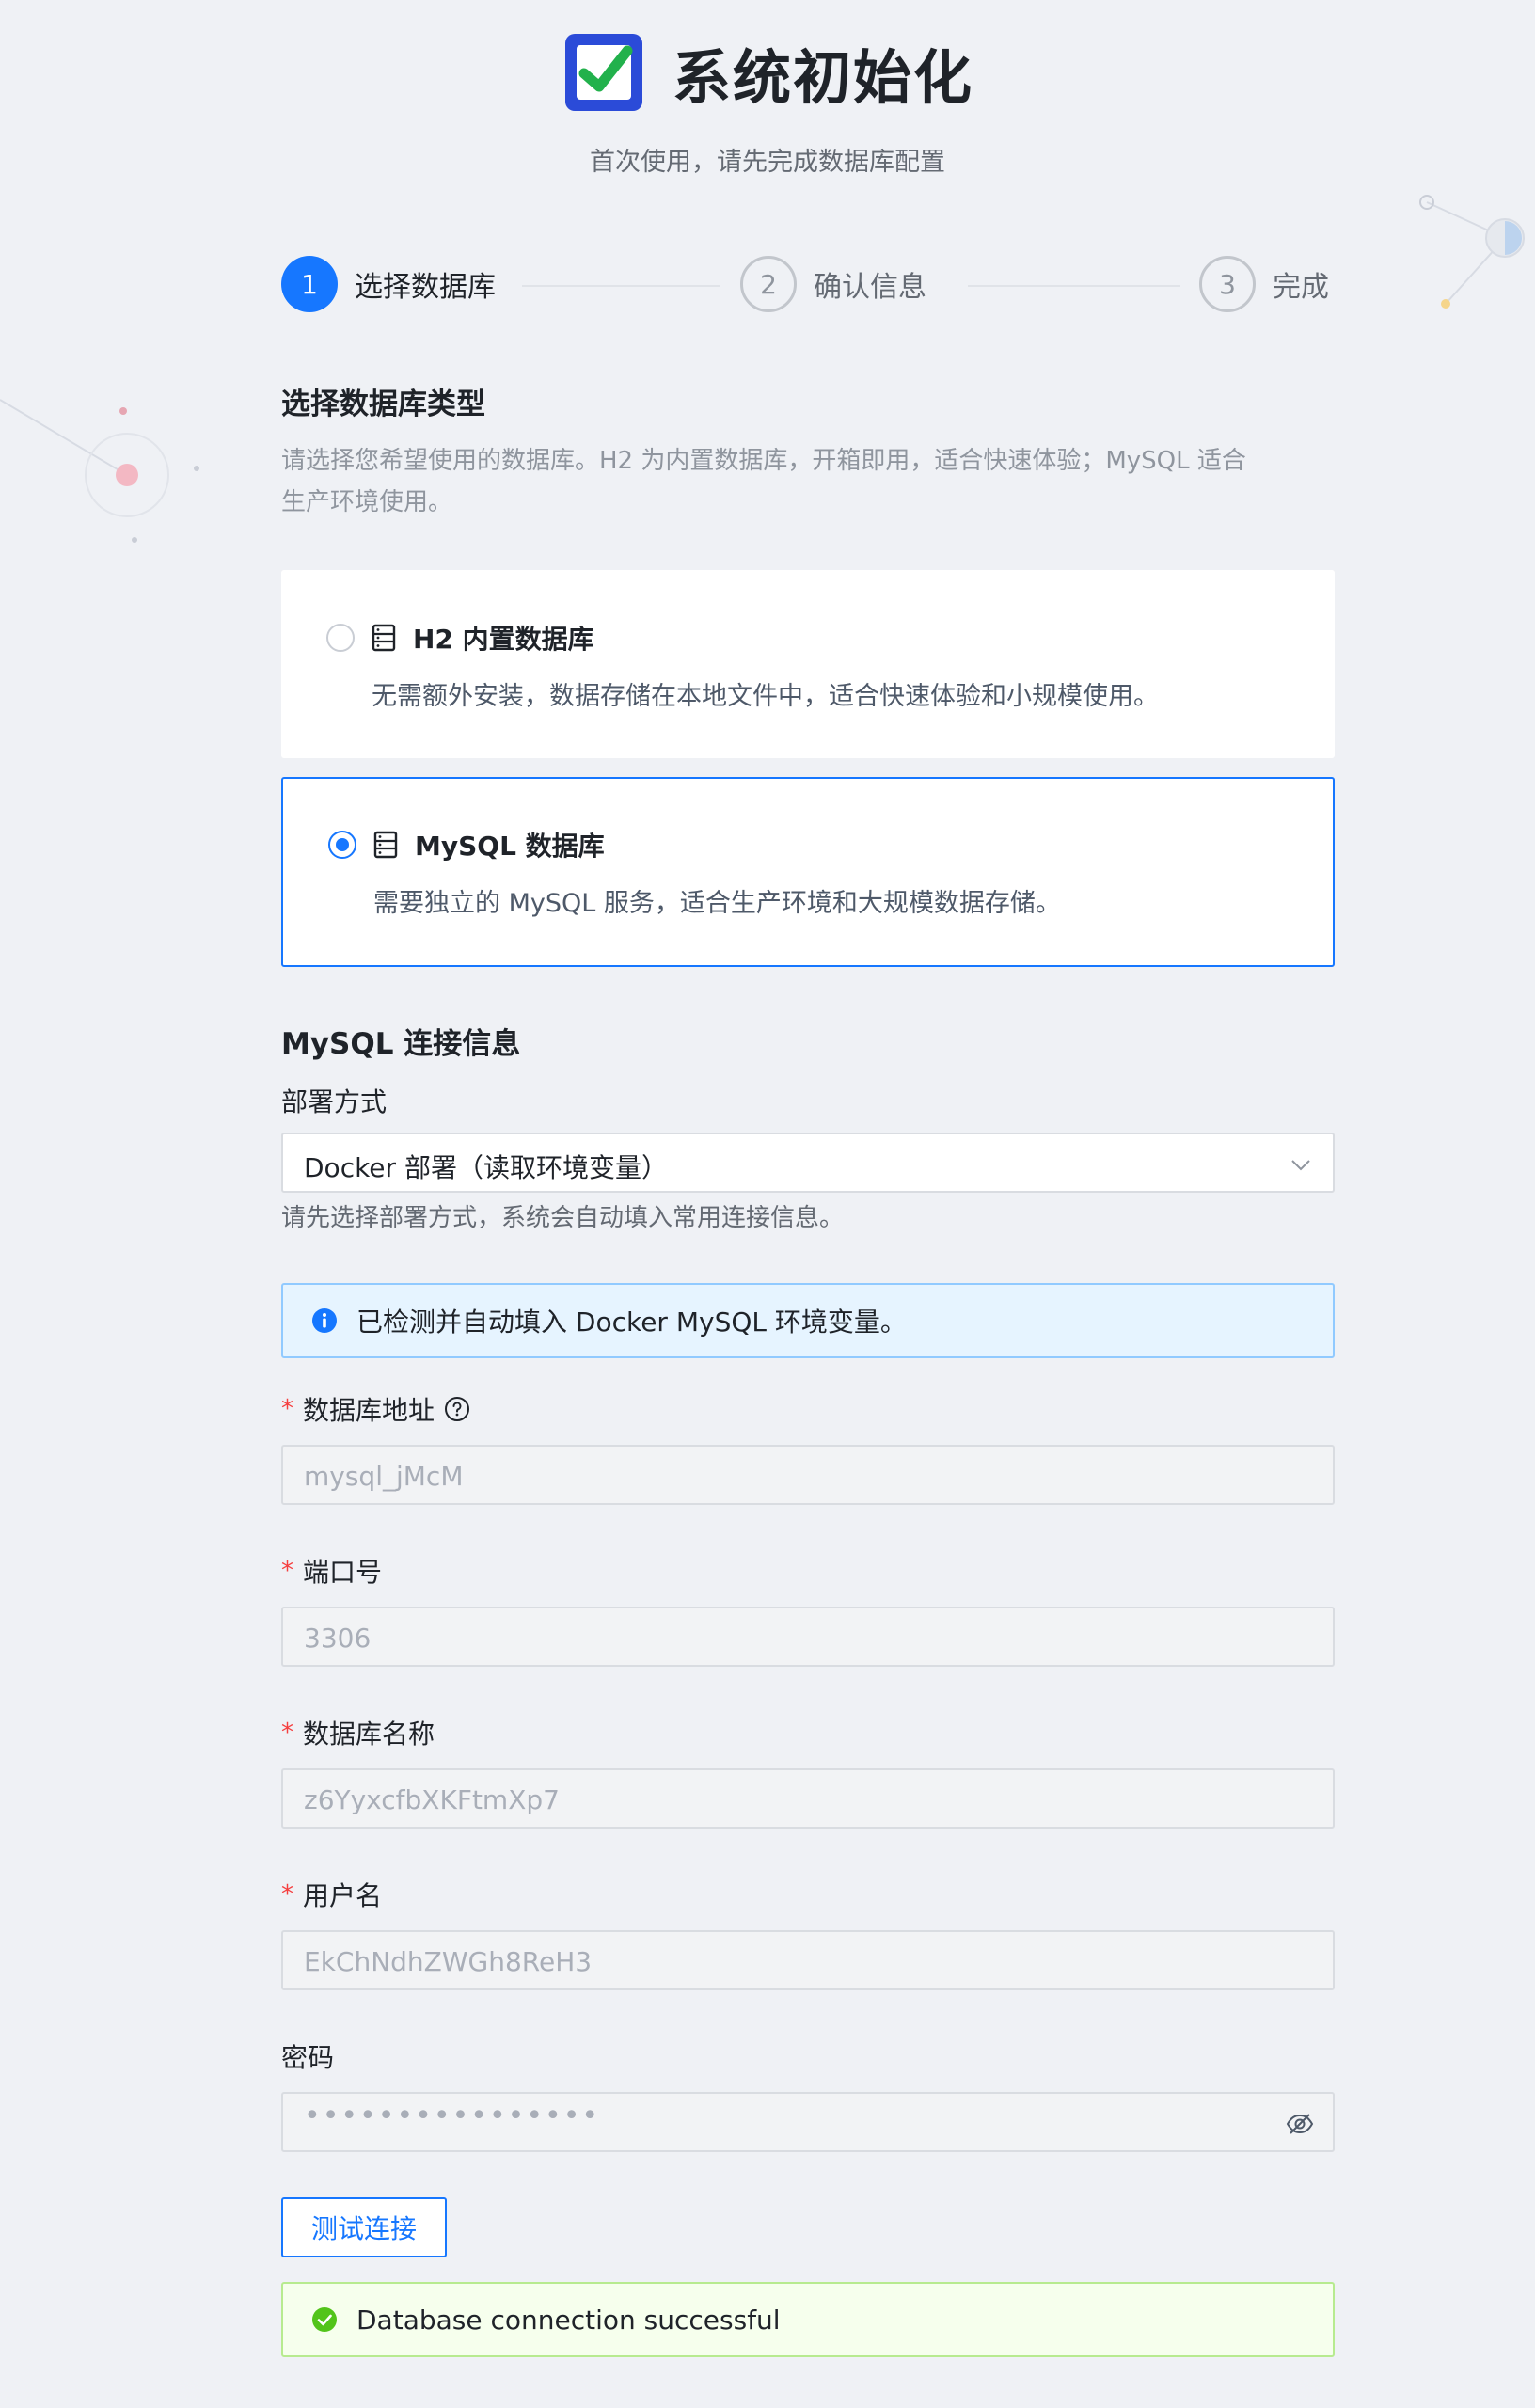 This screenshot has width=1535, height=2408. Describe the element at coordinates (309, 284) in the screenshot. I see `step-number: 1` at that location.